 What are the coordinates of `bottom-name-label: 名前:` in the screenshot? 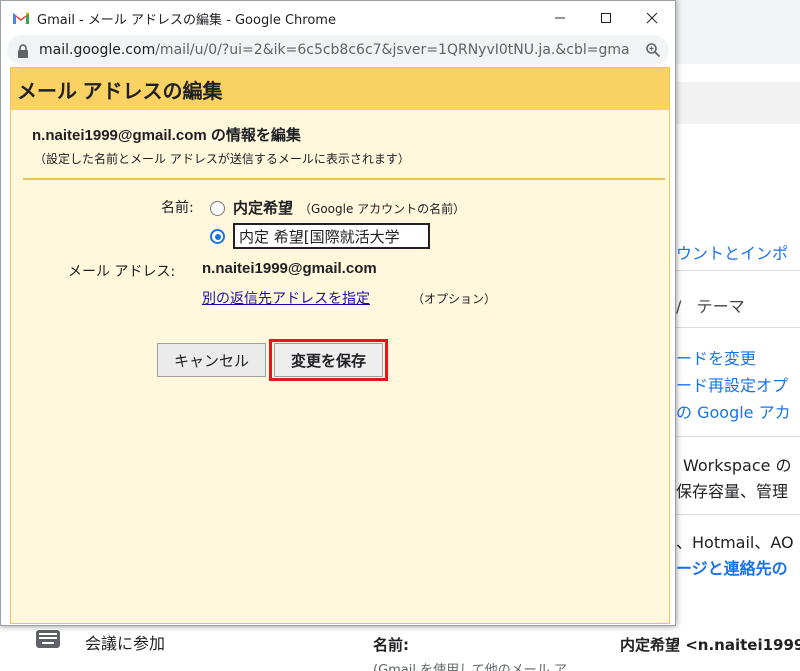 It's located at (391, 645).